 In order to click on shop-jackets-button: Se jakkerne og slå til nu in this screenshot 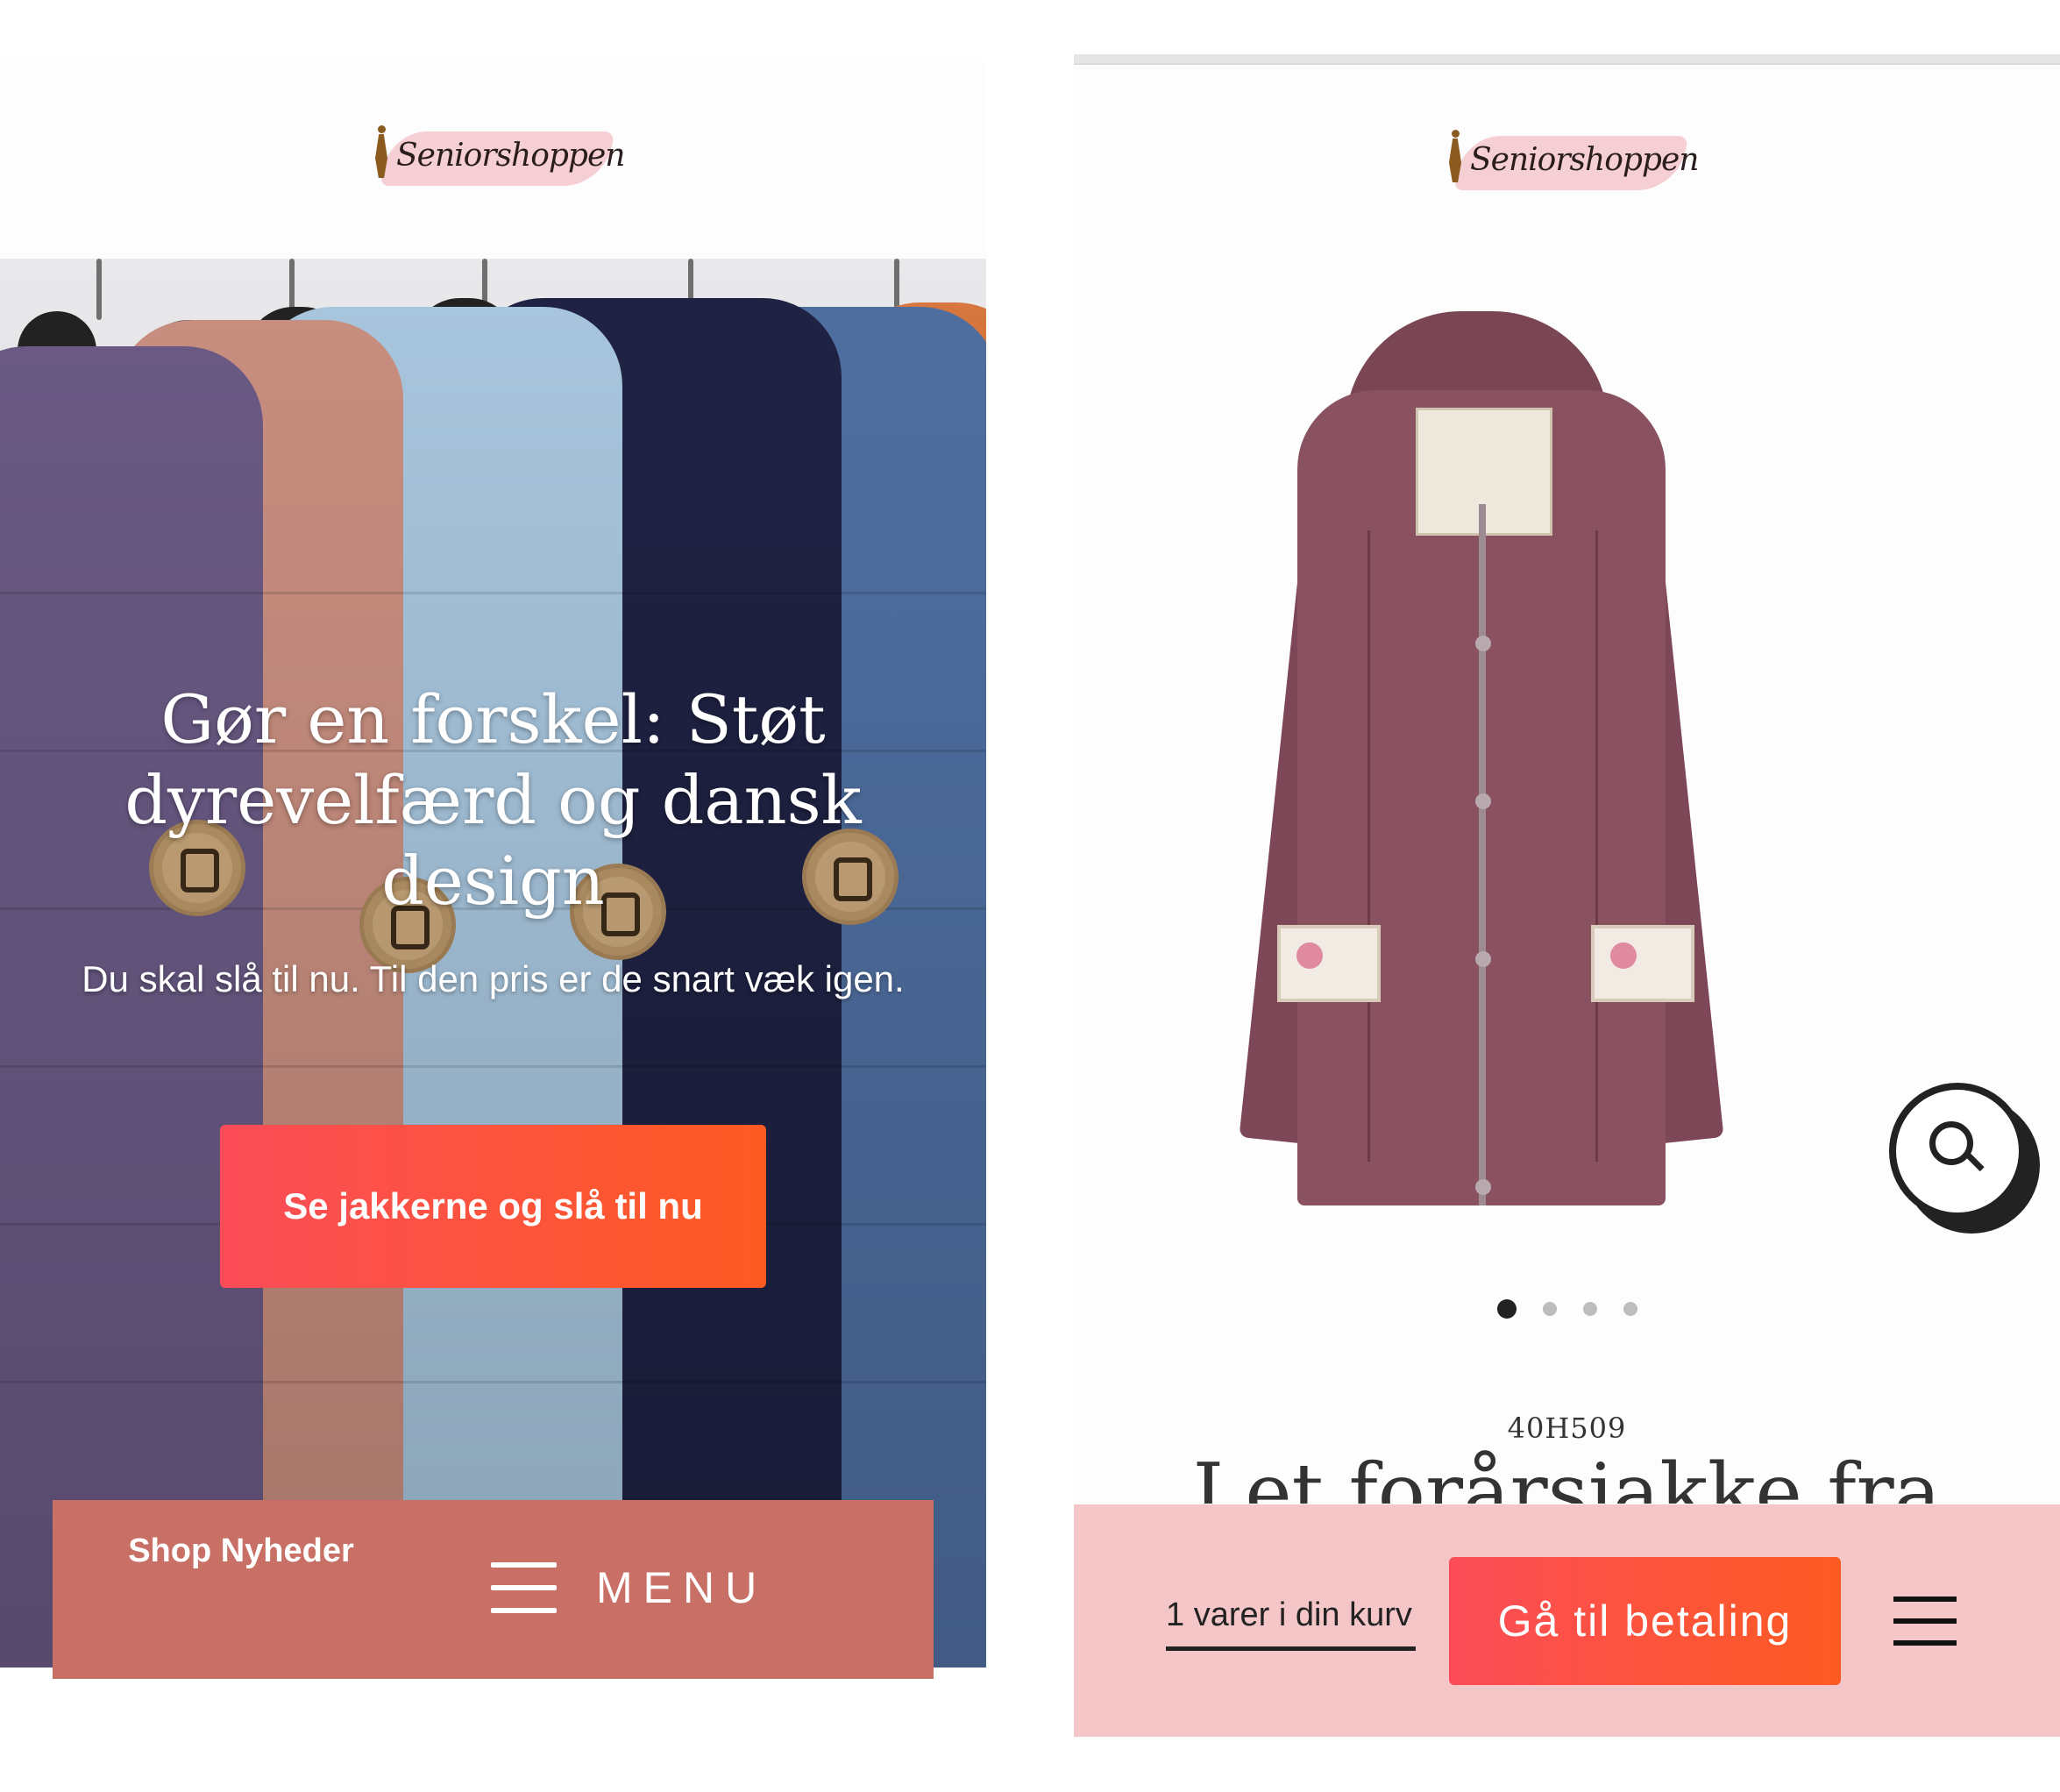, I will do `click(493, 1206)`.